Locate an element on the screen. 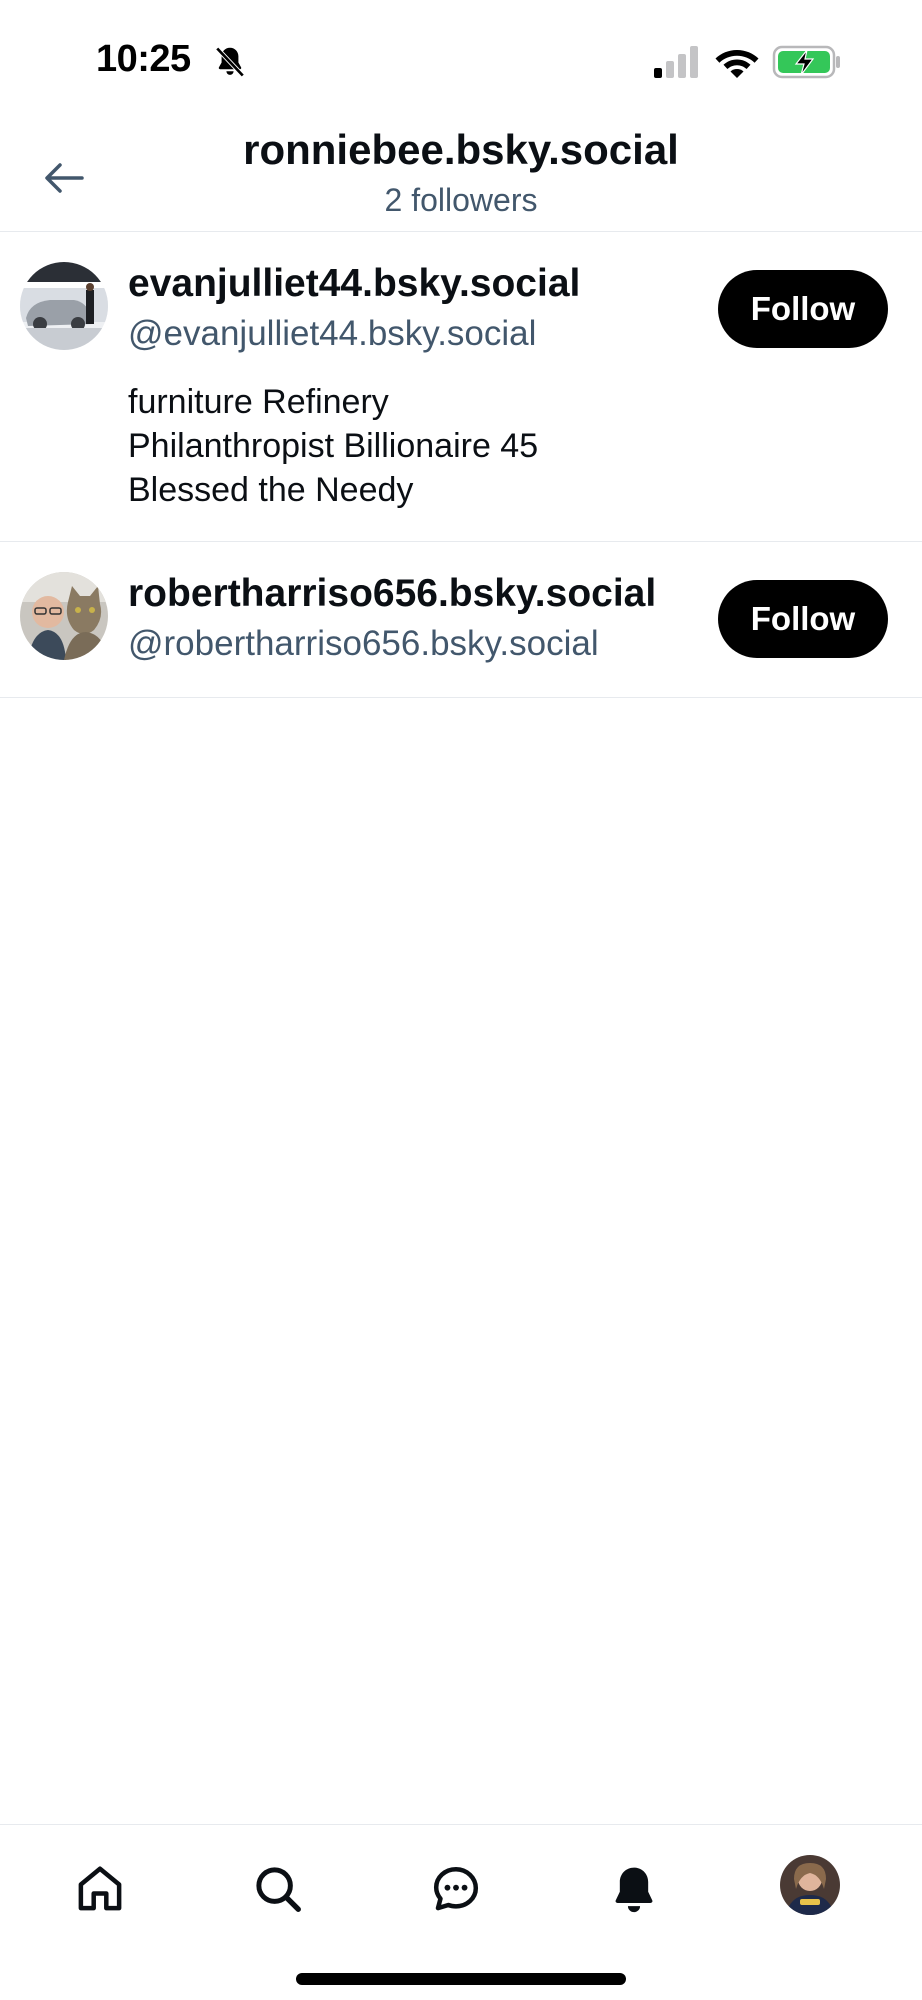  page-header: ronniebee.bsky.social 2 followers is located at coordinates (461, 171).